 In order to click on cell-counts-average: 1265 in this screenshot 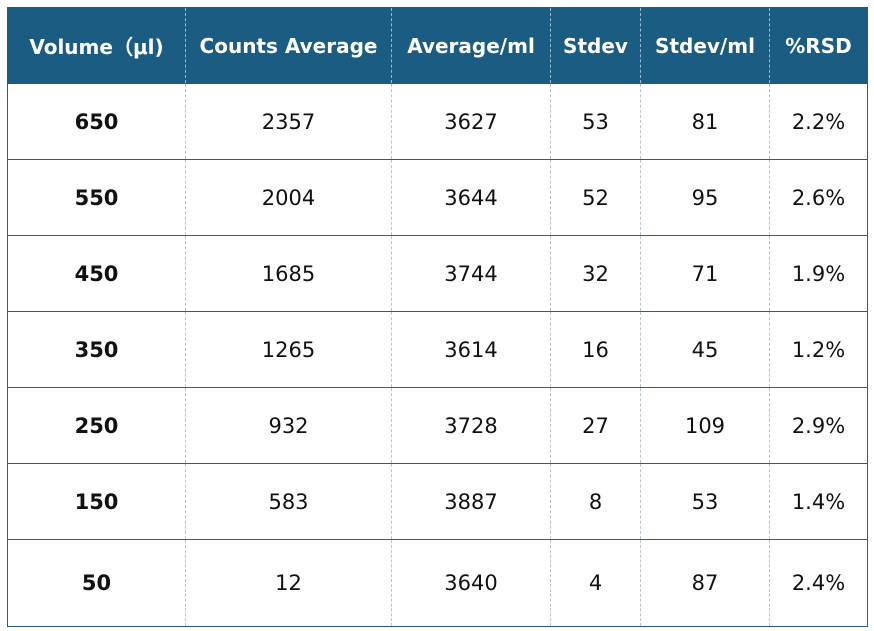, I will do `click(288, 349)`.